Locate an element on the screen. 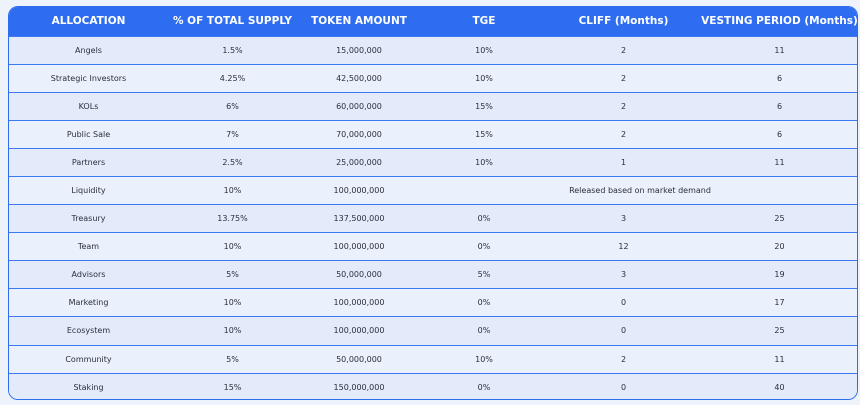  cell-token-amount: 25,000,000 is located at coordinates (359, 162).